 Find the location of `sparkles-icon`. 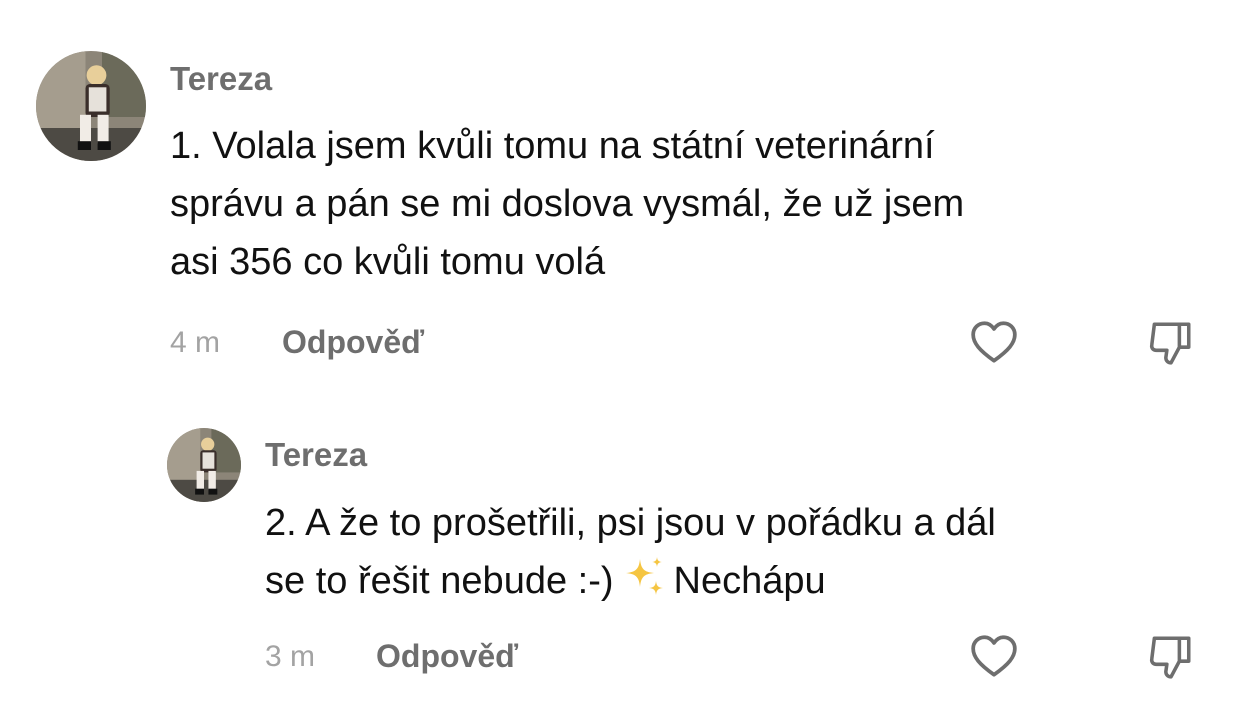

sparkles-icon is located at coordinates (644, 576).